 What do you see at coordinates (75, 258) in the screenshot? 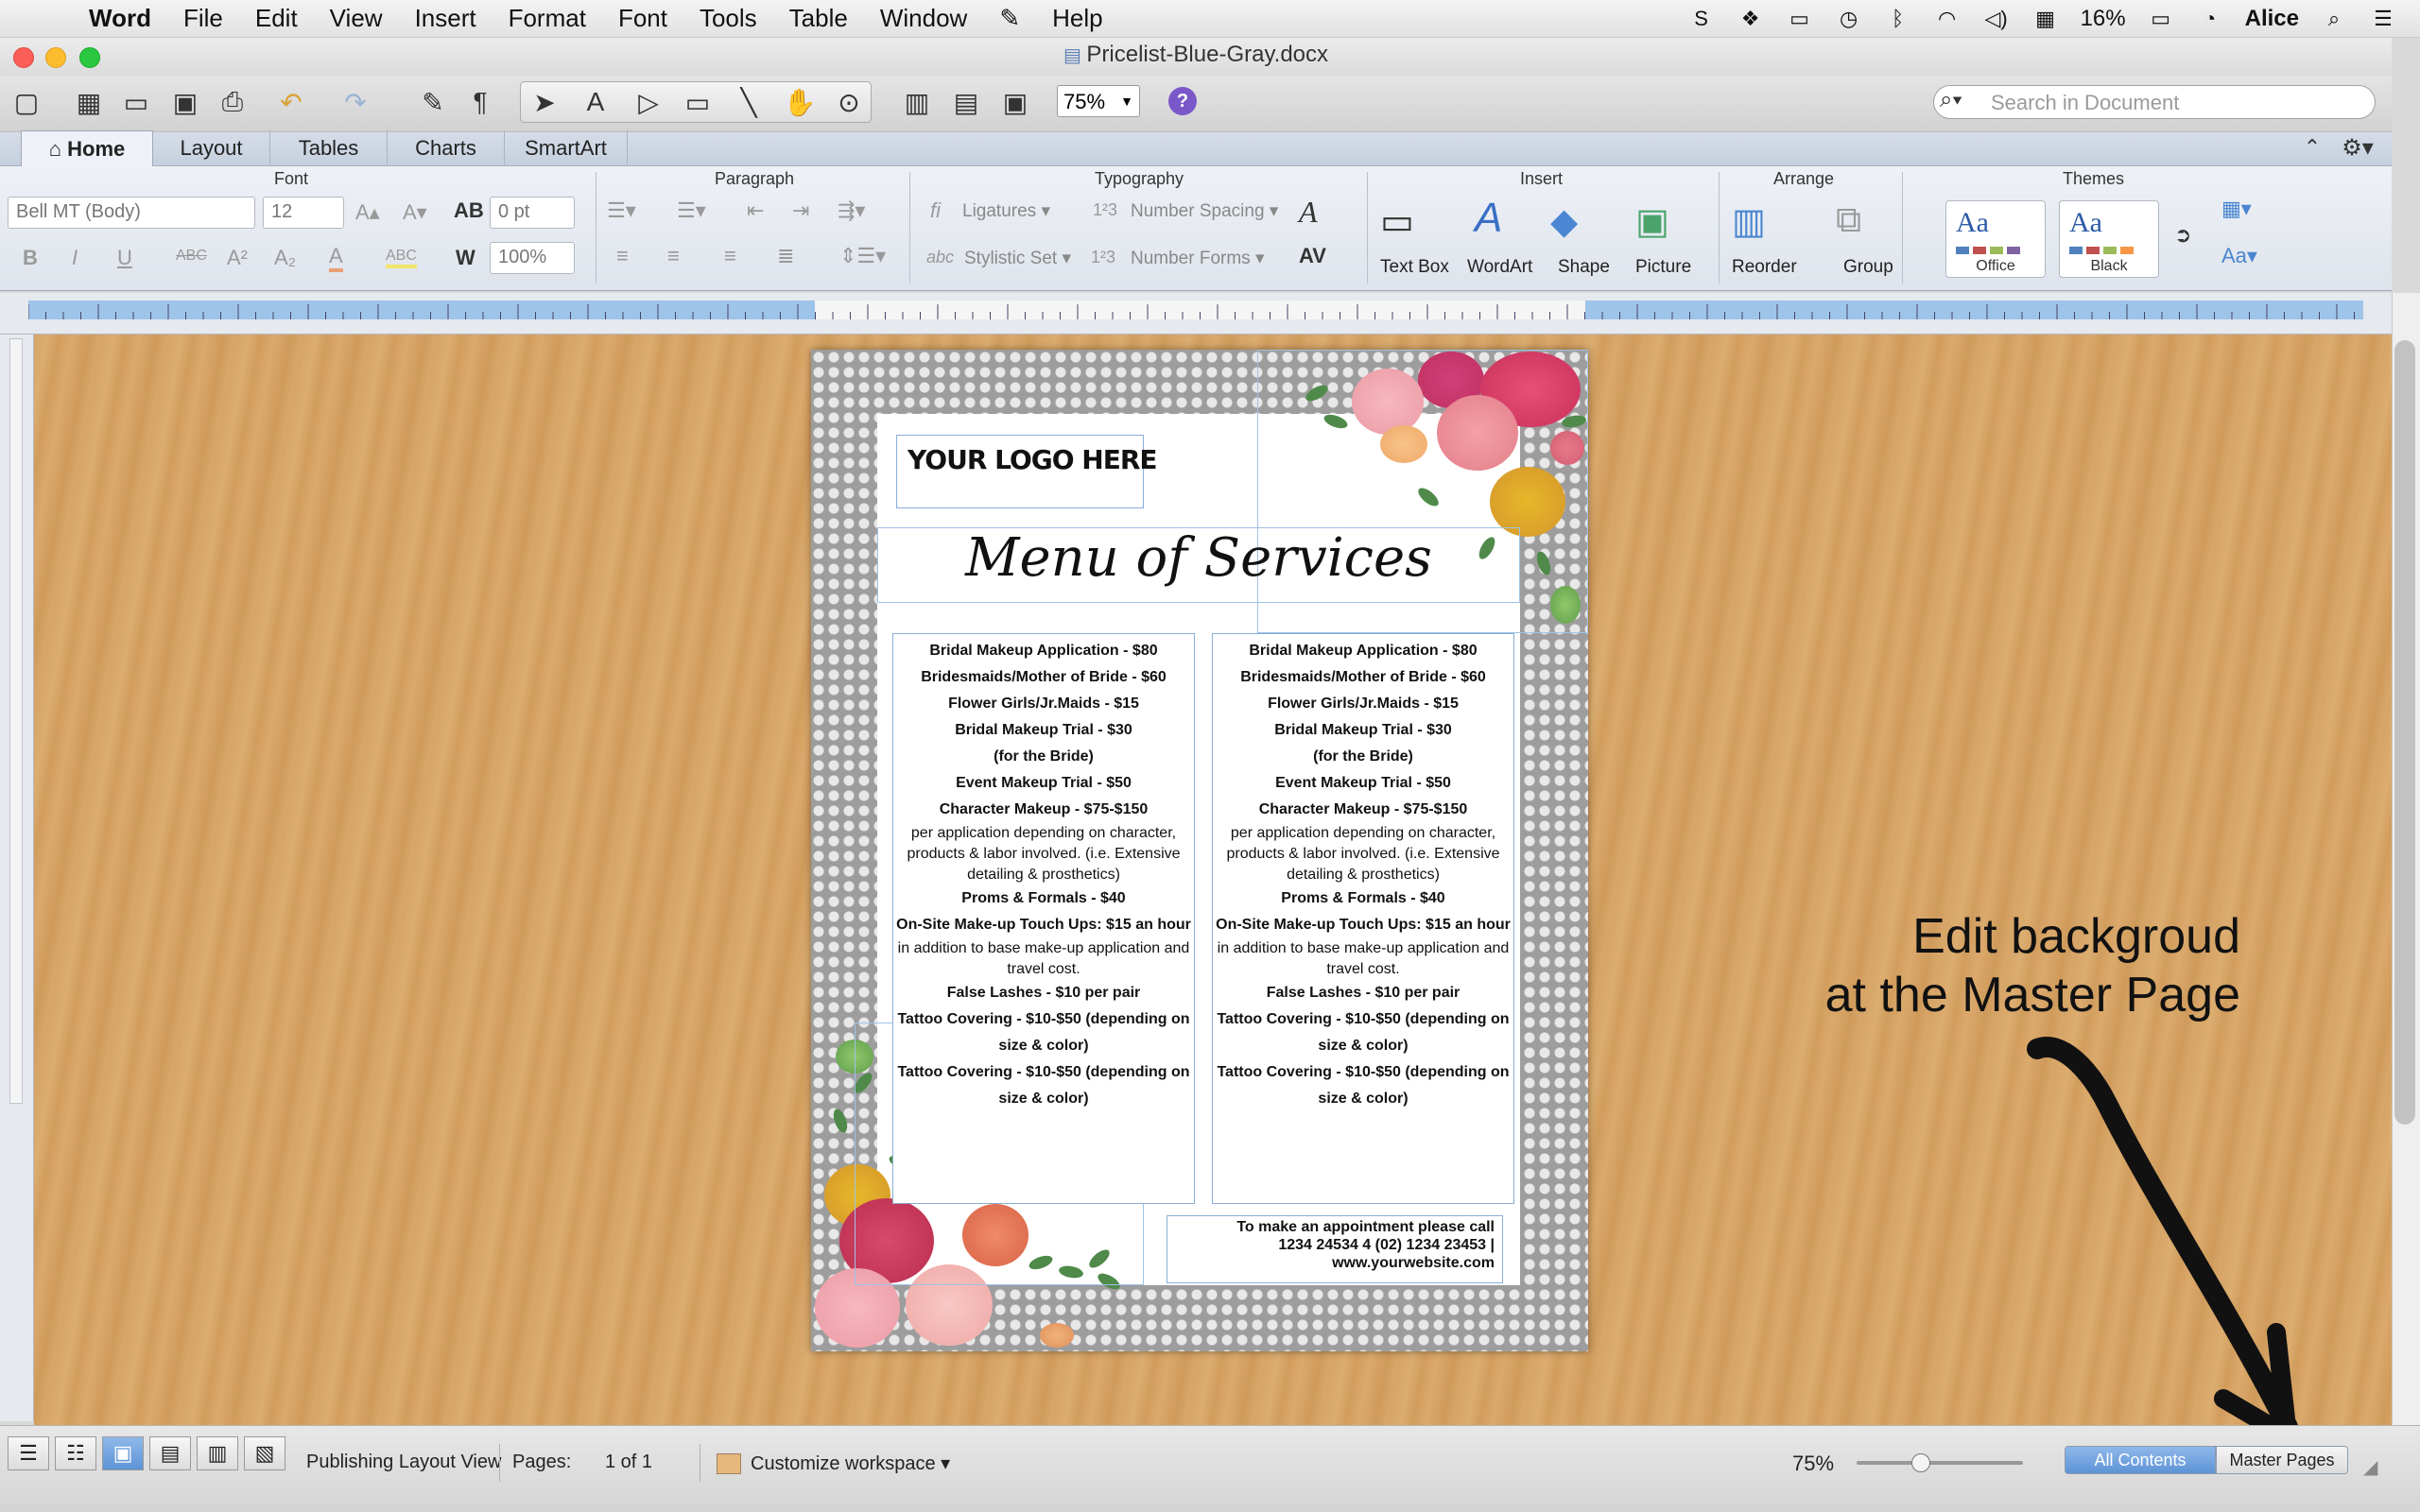
I see `italic-icon: I` at bounding box center [75, 258].